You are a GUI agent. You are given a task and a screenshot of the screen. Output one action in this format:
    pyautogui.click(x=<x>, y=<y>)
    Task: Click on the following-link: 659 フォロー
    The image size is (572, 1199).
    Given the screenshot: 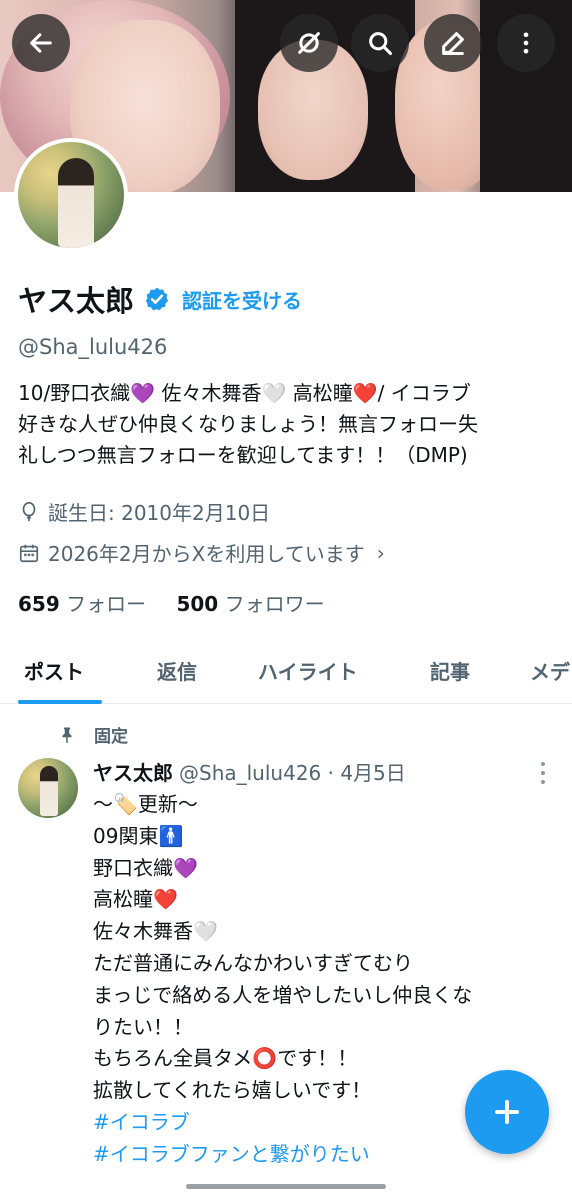 What is the action you would take?
    pyautogui.click(x=82, y=604)
    